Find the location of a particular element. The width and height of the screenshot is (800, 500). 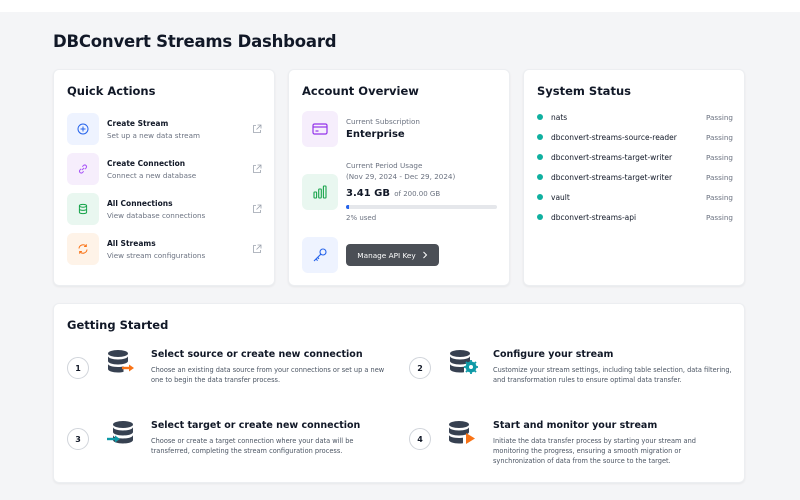

usage-progress-fill is located at coordinates (348, 207).